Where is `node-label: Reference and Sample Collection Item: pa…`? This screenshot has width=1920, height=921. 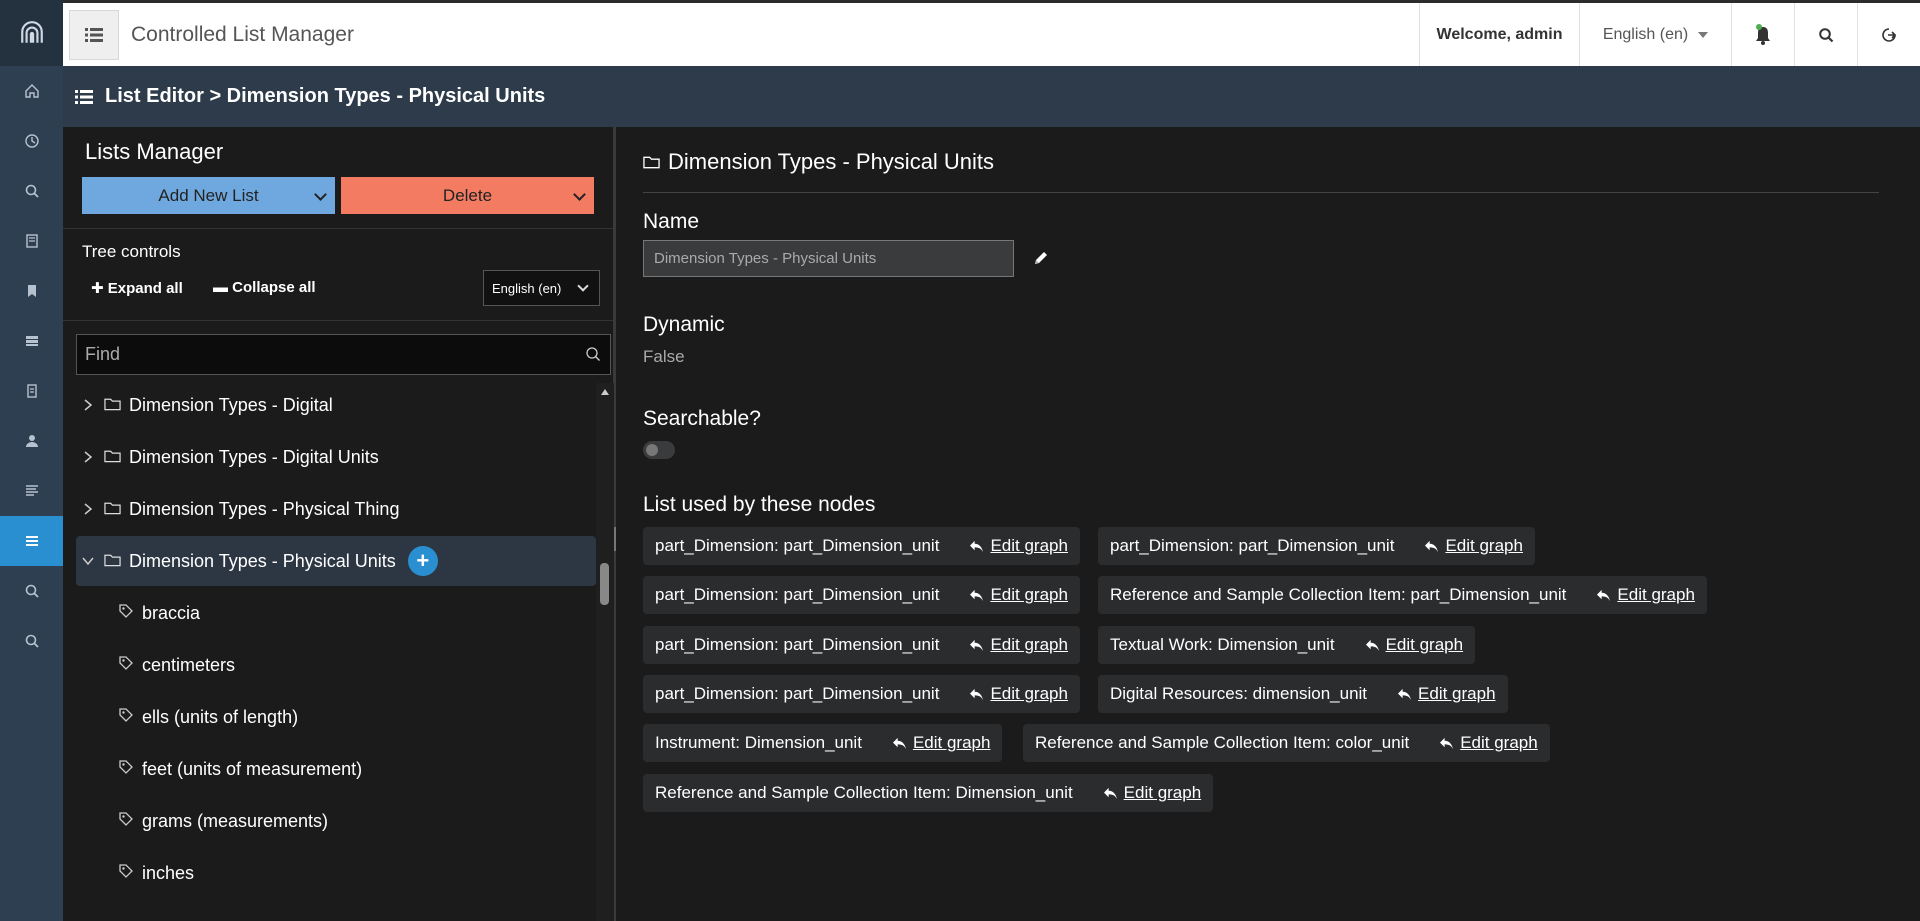 node-label: Reference and Sample Collection Item: pa… is located at coordinates (1338, 594).